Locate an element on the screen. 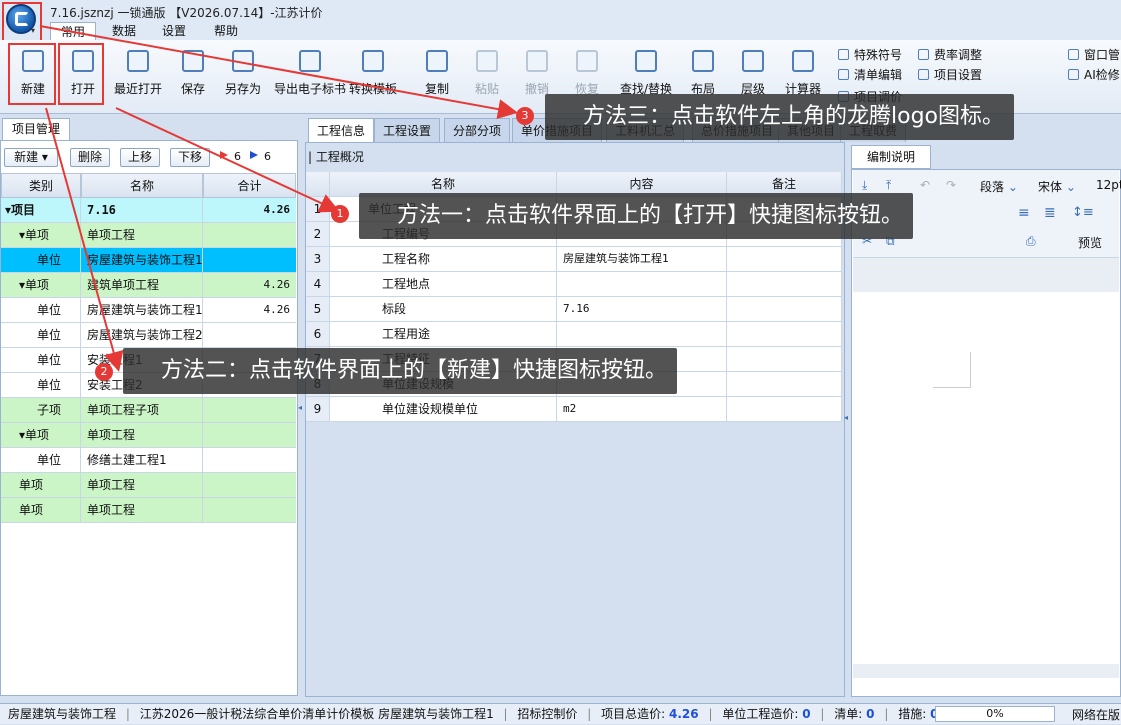 This screenshot has width=1121, height=725. callout-method-three: 方法三：点击软件左上角的龙腾logo图标。 is located at coordinates (779, 117).